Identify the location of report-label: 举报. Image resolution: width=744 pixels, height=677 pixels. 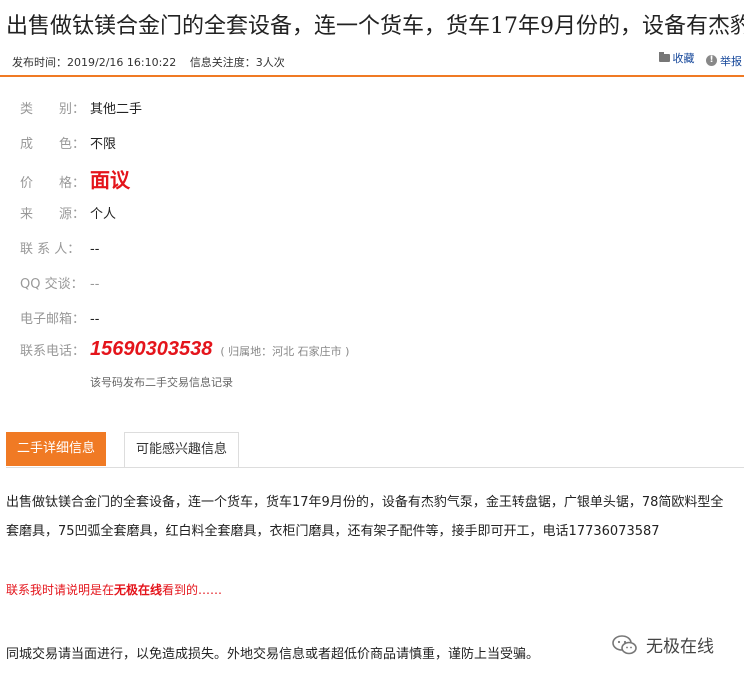
(731, 61).